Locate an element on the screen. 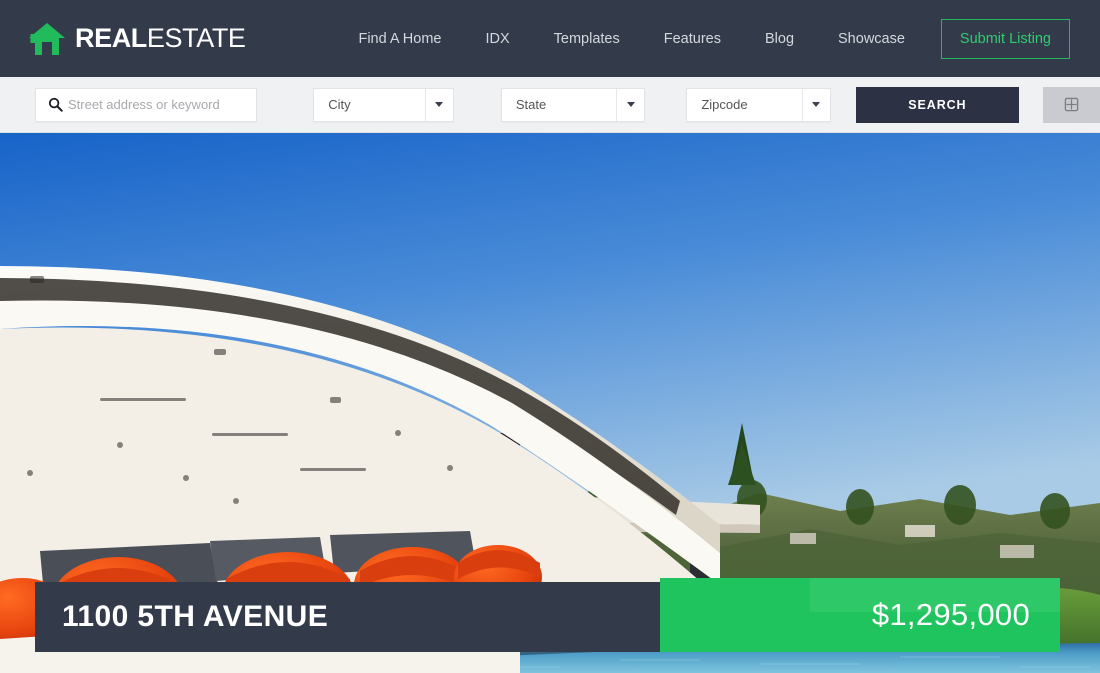 The height and width of the screenshot is (673, 1100). property-search-bar: City State Zipcode SEARCH is located at coordinates (550, 105).